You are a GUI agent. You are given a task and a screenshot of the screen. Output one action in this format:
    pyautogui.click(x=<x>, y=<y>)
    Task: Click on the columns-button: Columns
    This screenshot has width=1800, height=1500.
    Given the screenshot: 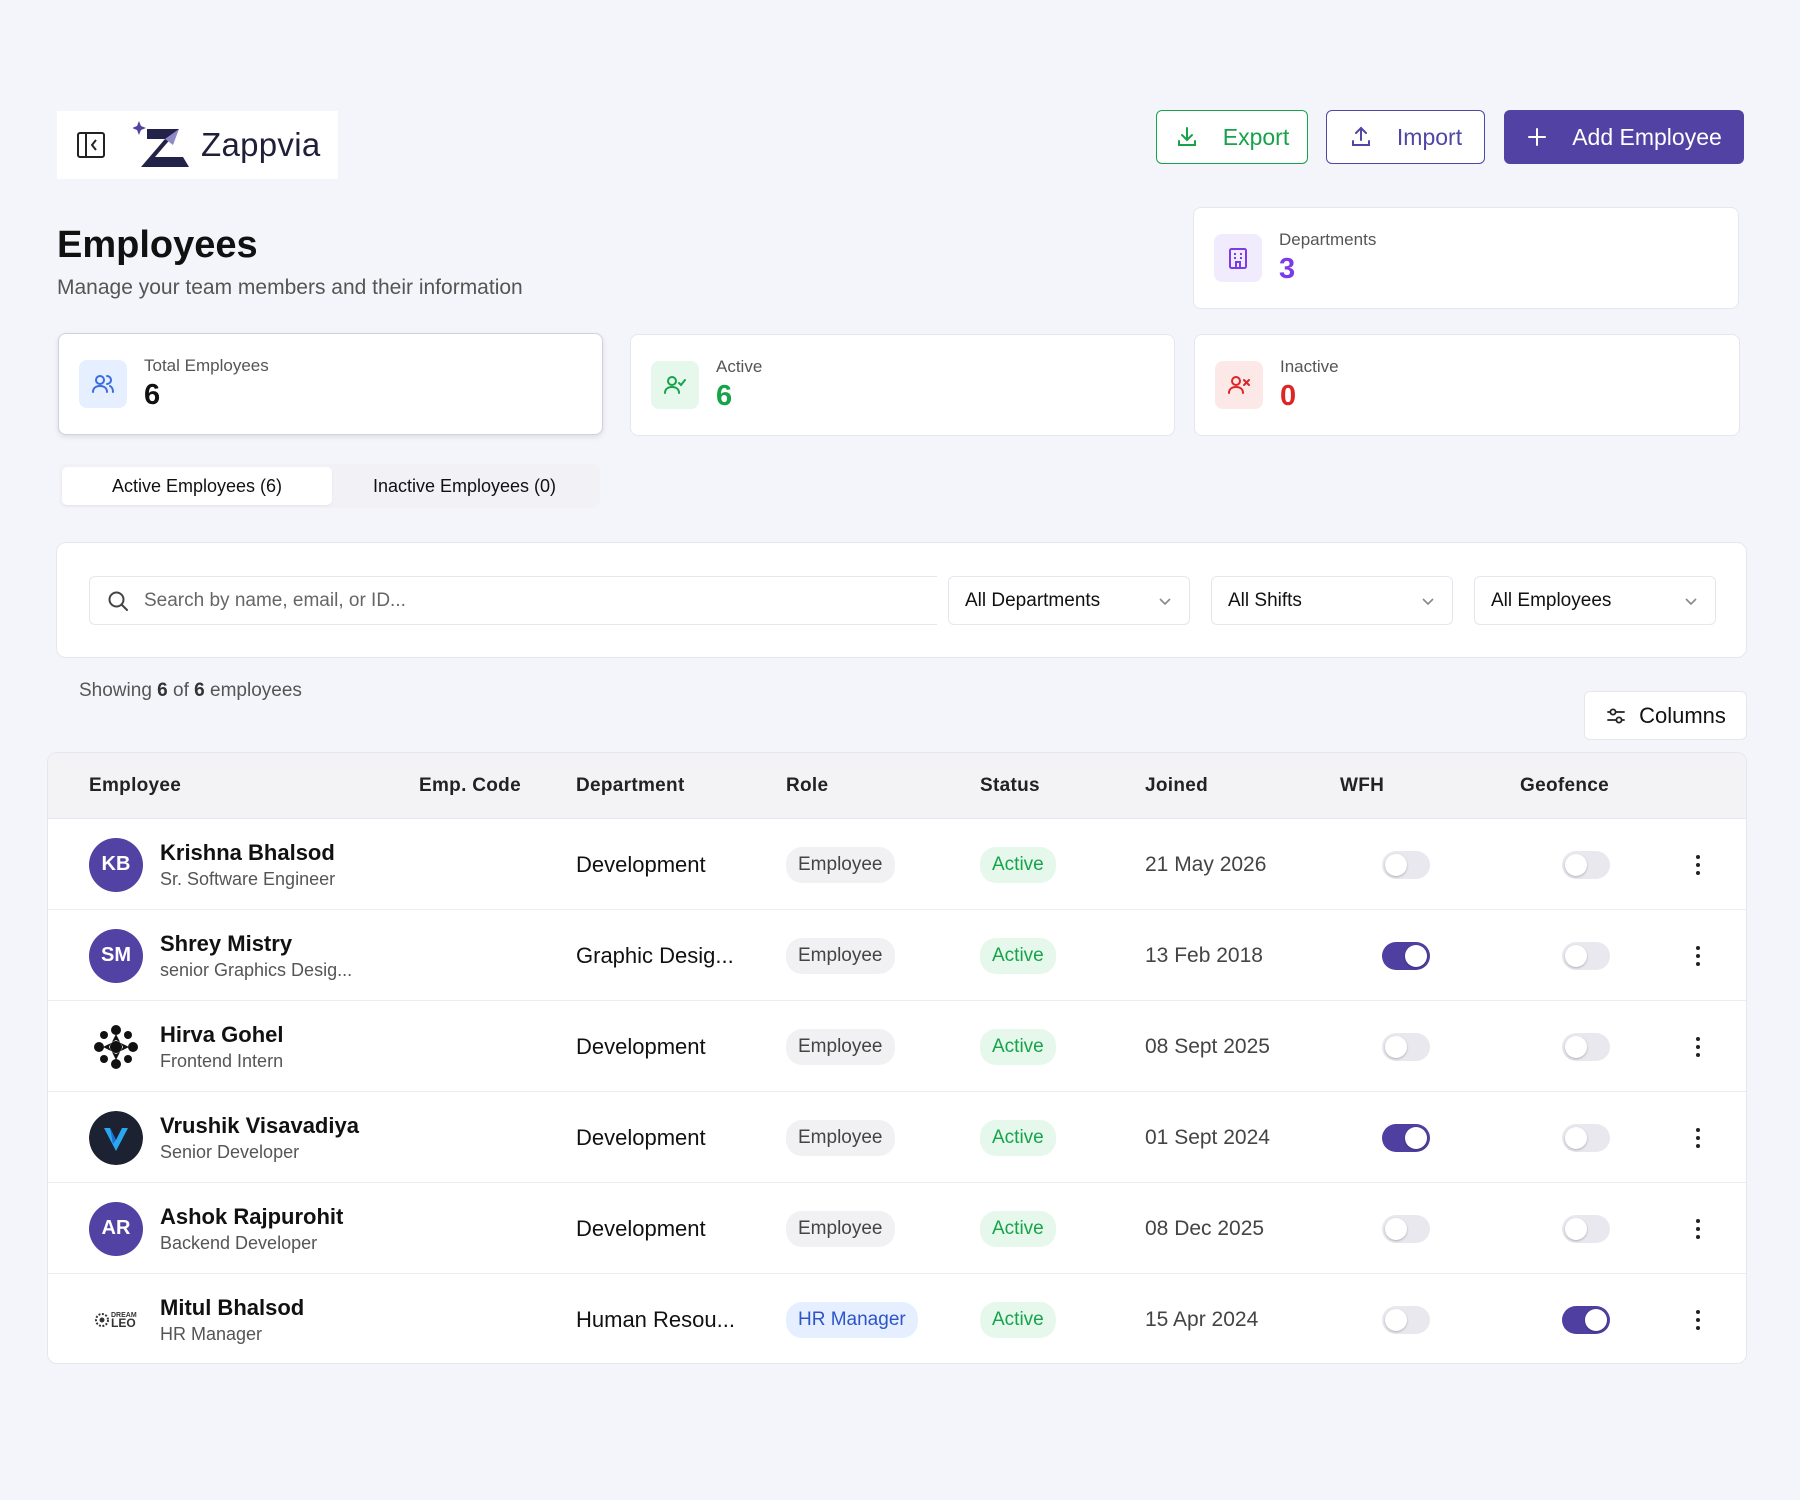 What is the action you would take?
    pyautogui.click(x=1665, y=715)
    